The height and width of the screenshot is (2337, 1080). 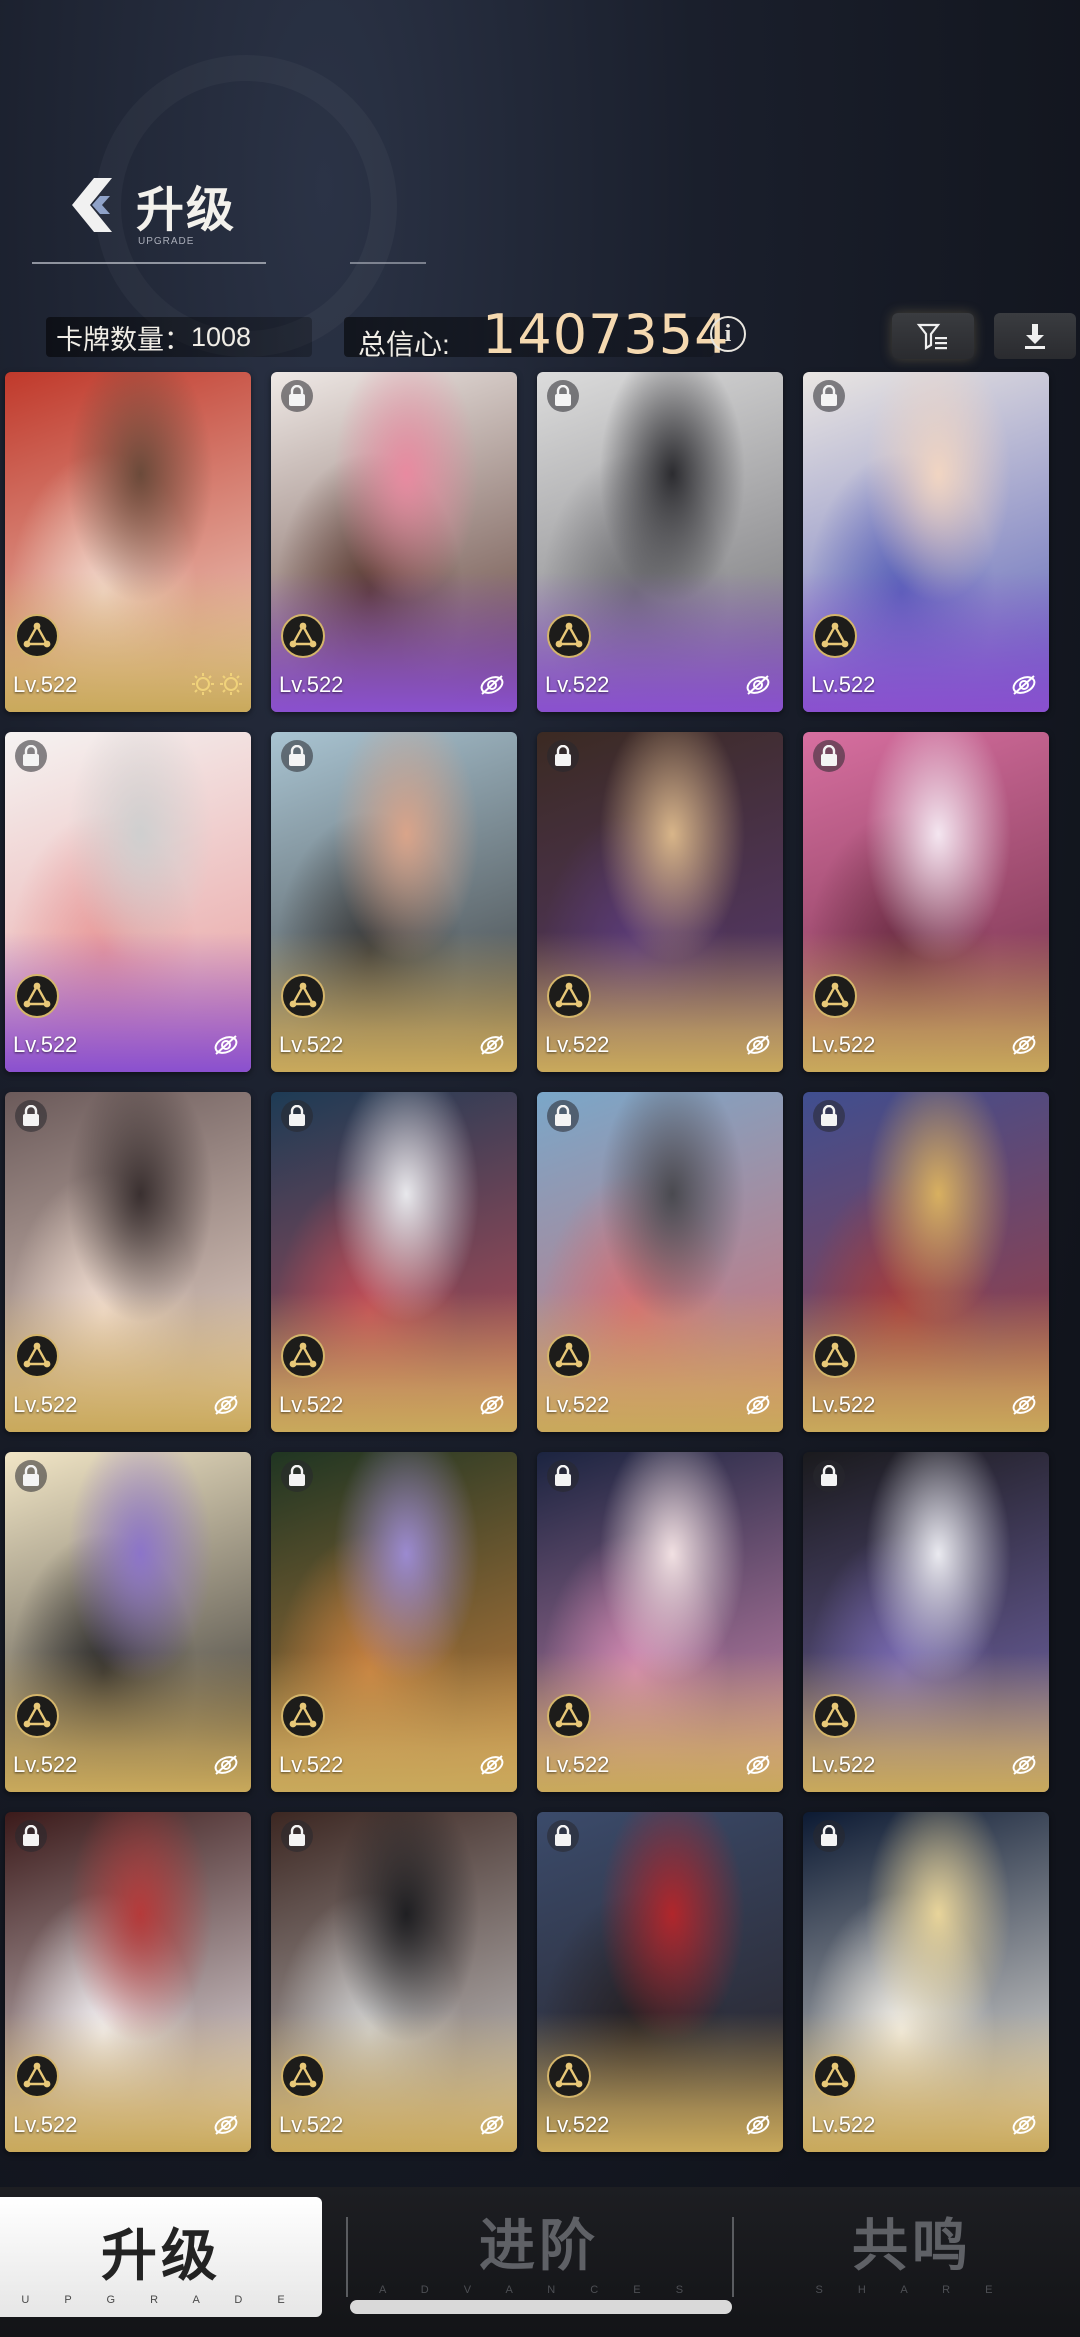 I want to click on confidence-label: 总信心:, so click(x=404, y=344).